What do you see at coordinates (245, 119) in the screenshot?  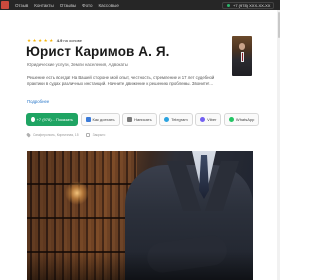 I see `whatsapp-label: WhatsApp` at bounding box center [245, 119].